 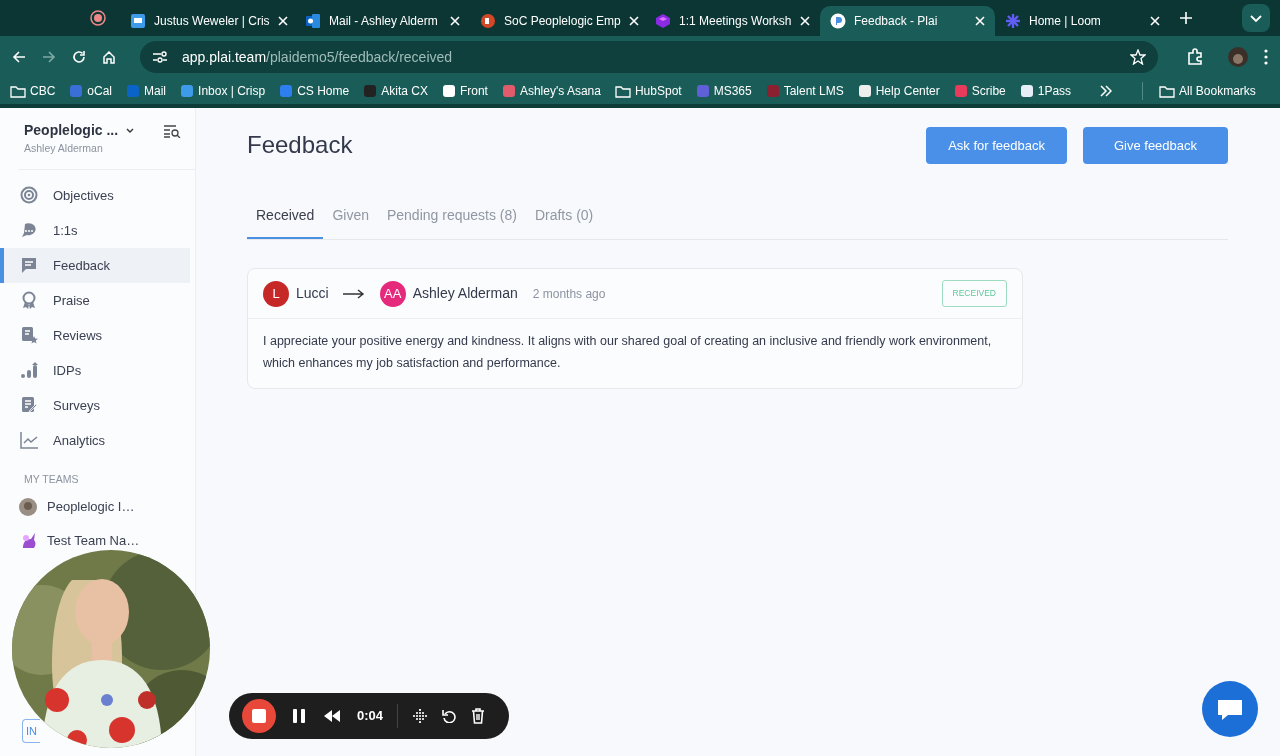 I want to click on search-list-icon, so click(x=172, y=131).